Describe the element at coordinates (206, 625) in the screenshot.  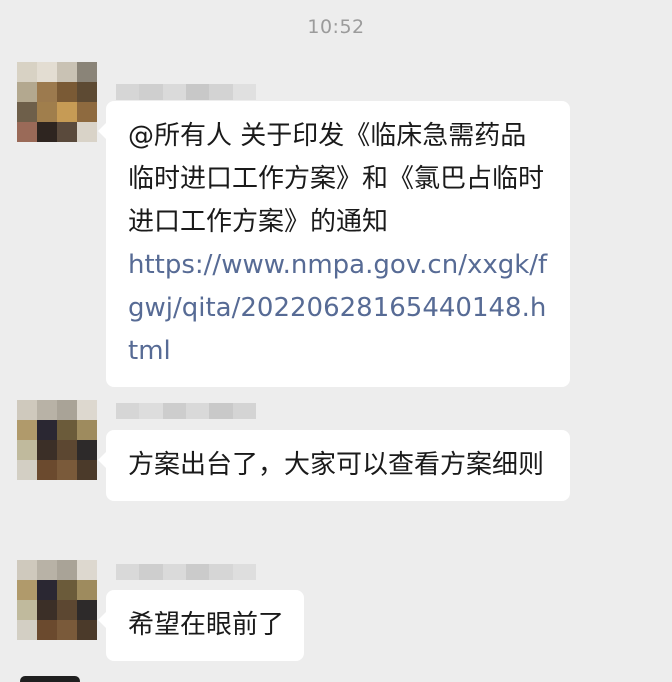
I see `message-text: 希望在眼前了` at that location.